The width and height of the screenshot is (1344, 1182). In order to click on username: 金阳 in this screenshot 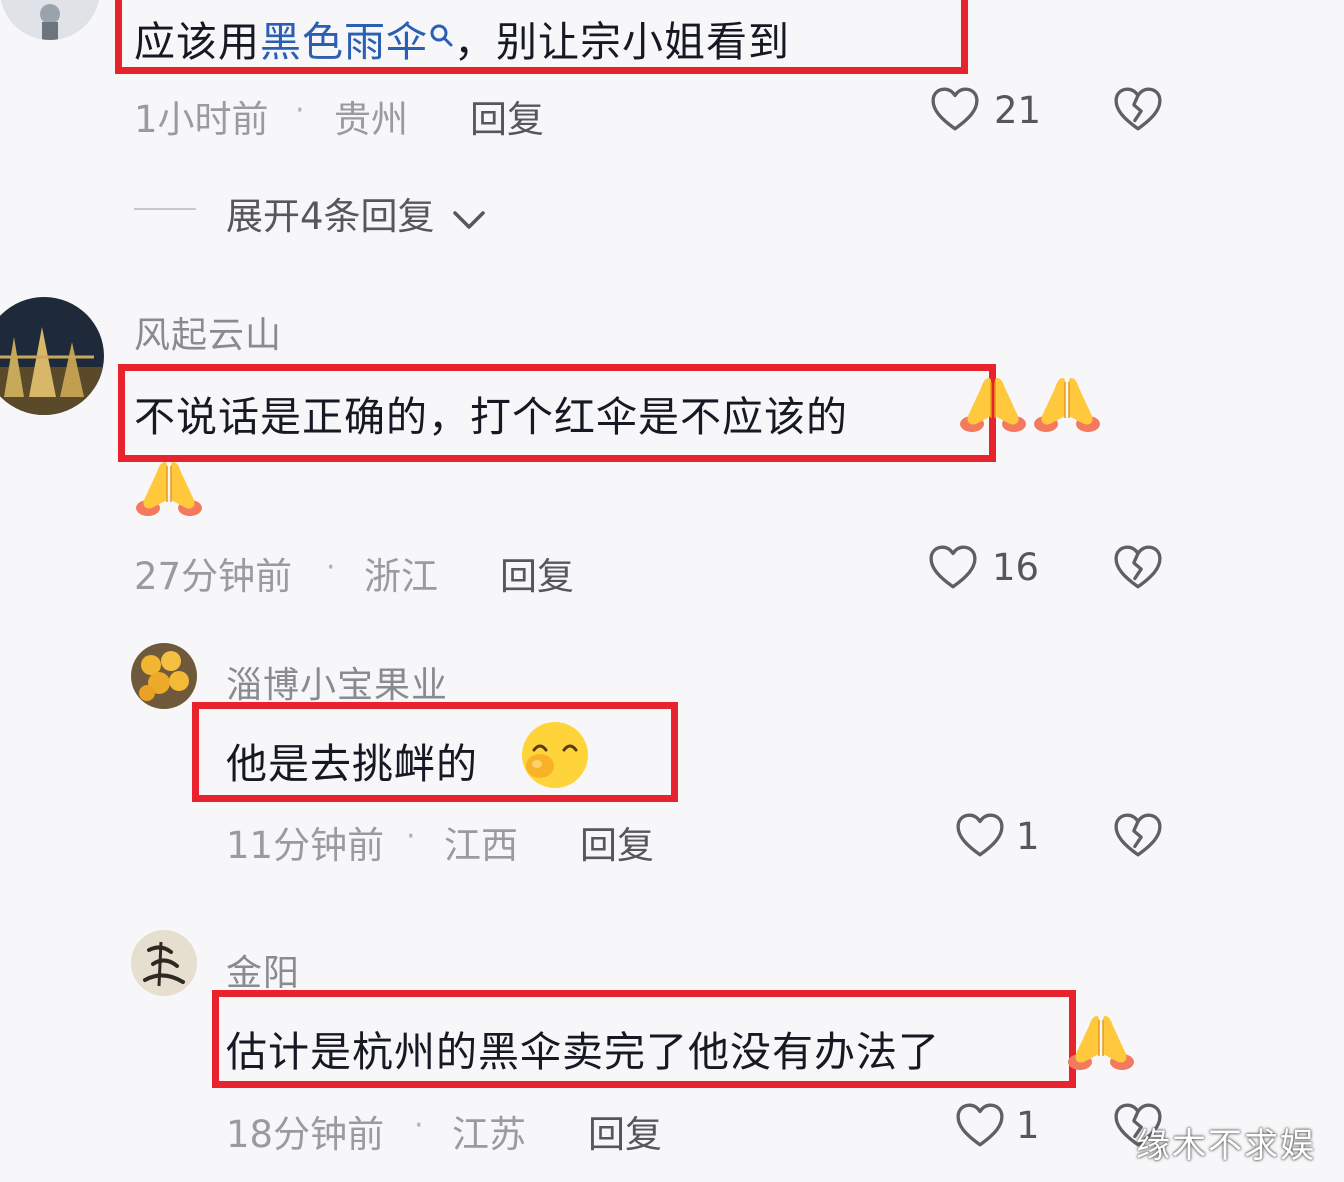, I will do `click(263, 970)`.